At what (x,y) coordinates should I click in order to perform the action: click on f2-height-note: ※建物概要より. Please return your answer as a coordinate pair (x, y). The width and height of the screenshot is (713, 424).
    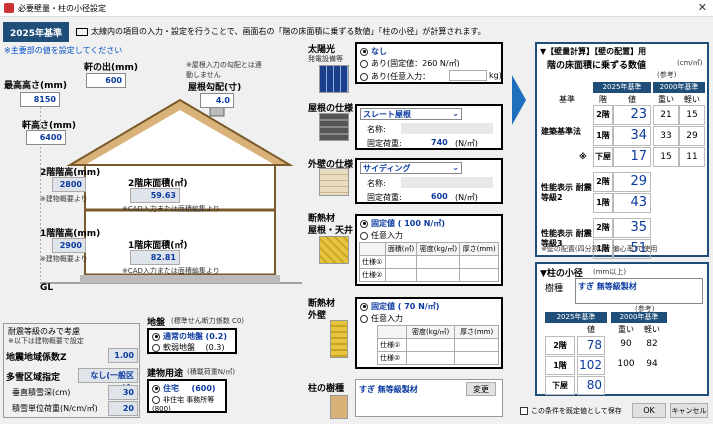
    Looking at the image, I should click on (64, 199).